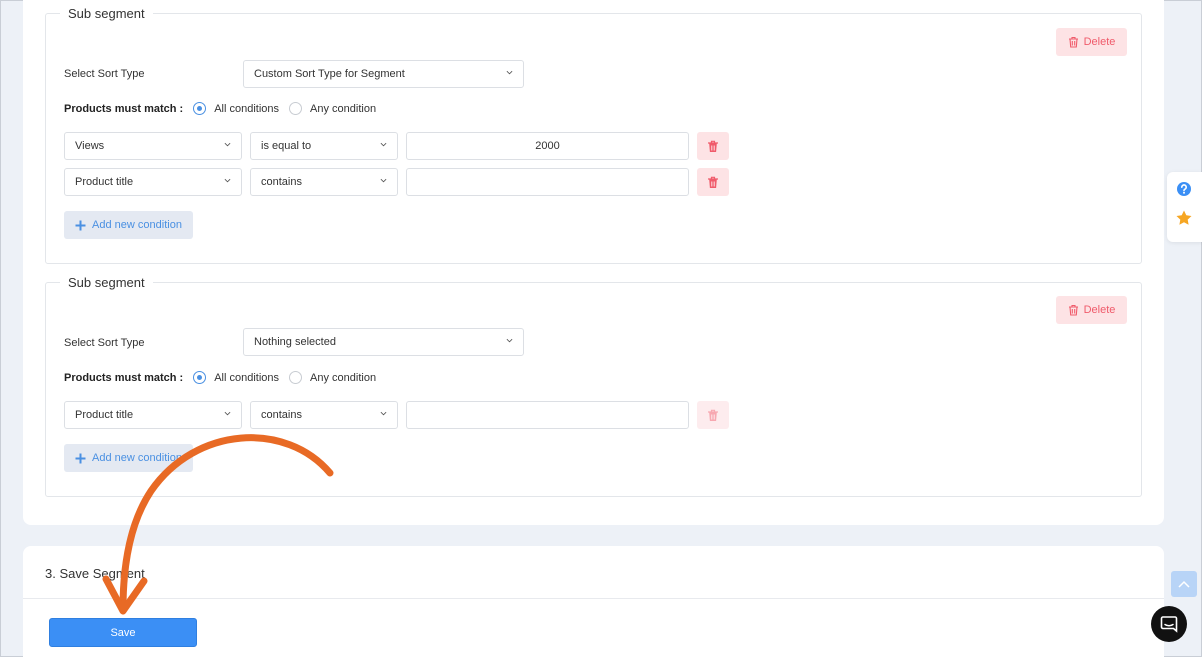  I want to click on sort-type-select: Nothing selected, so click(383, 342).